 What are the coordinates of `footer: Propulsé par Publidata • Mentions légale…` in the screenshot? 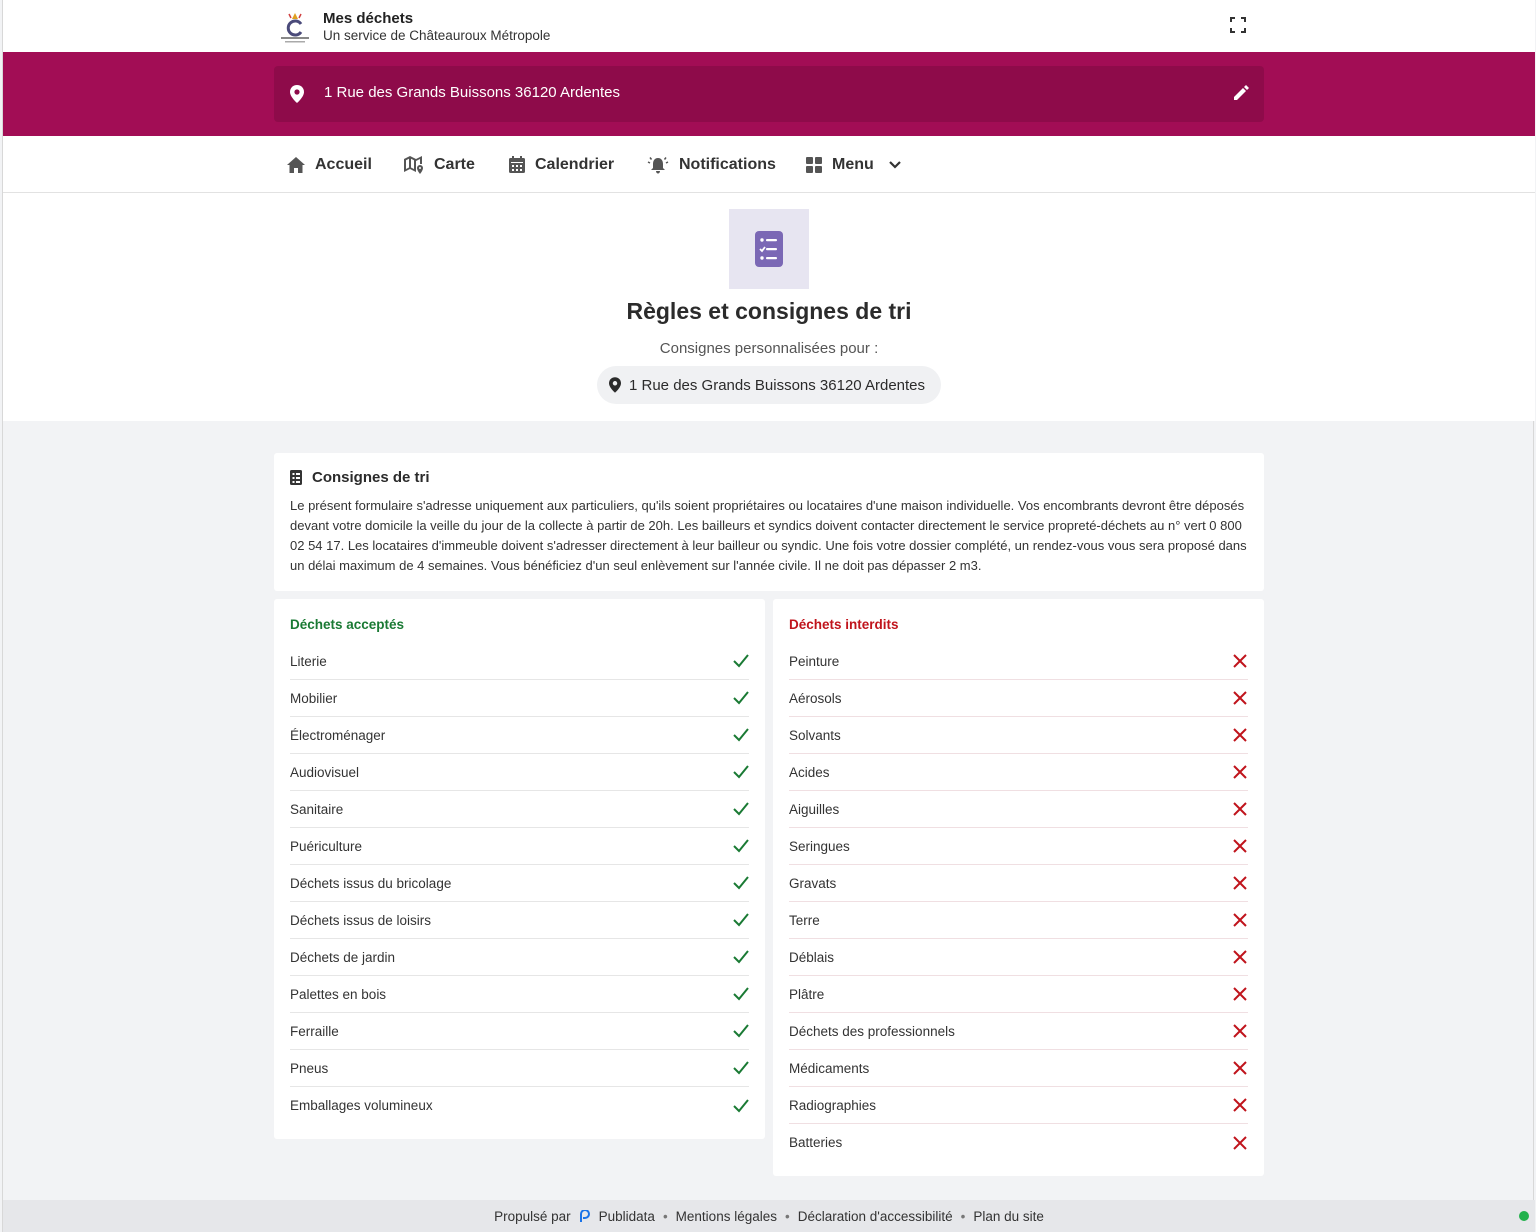 It's located at (769, 1216).